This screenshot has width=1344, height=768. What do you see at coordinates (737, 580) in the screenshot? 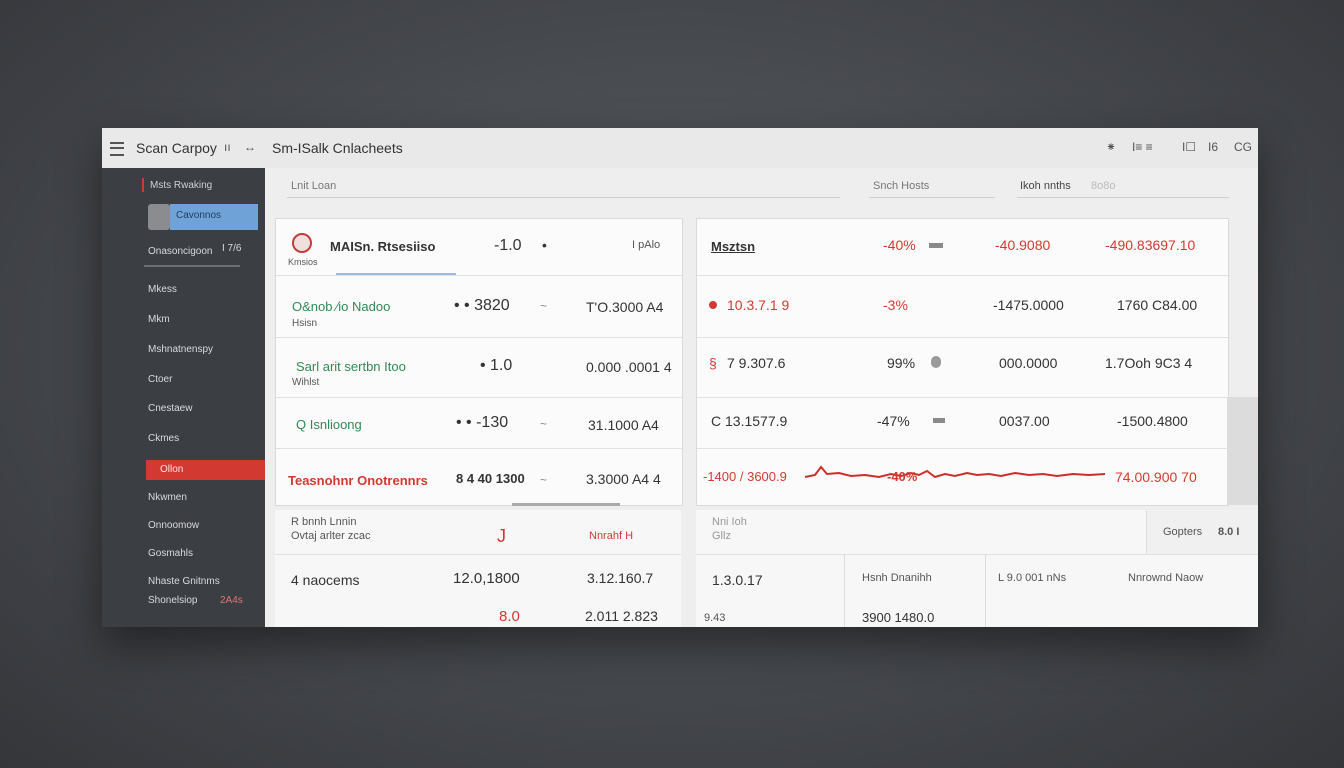
I see `table-cell: 1.3.0.17` at bounding box center [737, 580].